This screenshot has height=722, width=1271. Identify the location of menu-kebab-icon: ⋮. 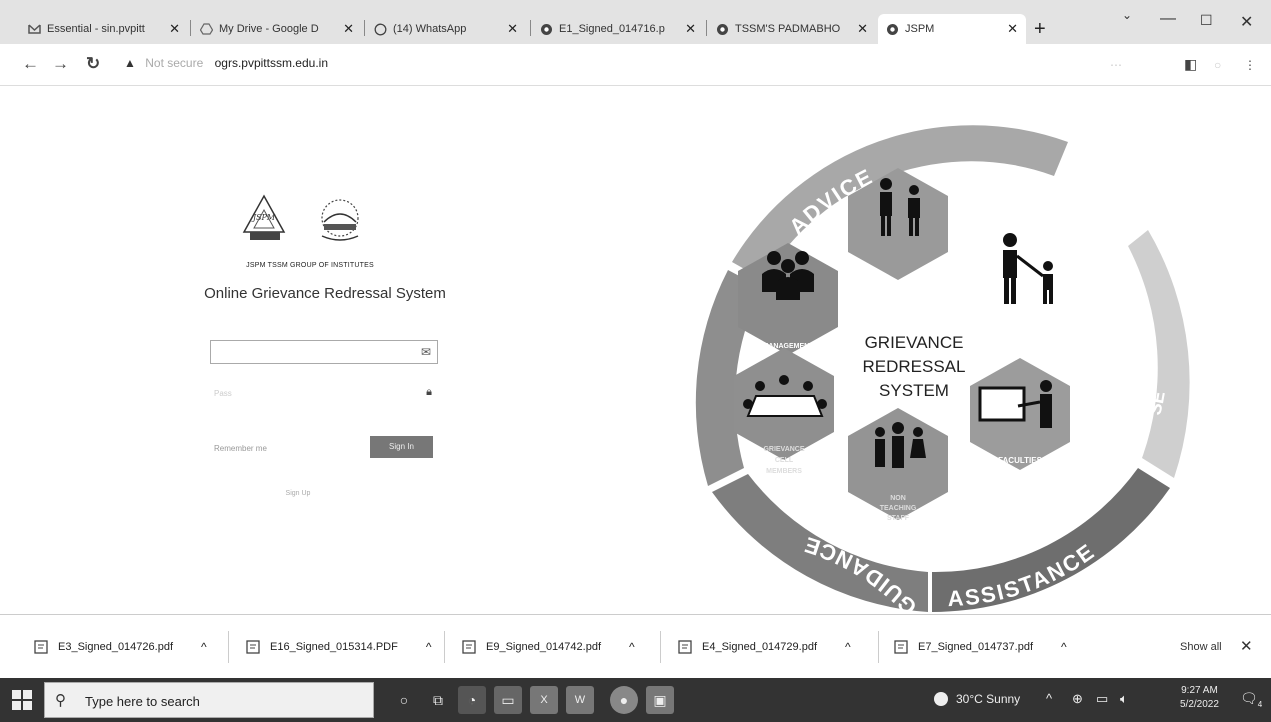
(1250, 65).